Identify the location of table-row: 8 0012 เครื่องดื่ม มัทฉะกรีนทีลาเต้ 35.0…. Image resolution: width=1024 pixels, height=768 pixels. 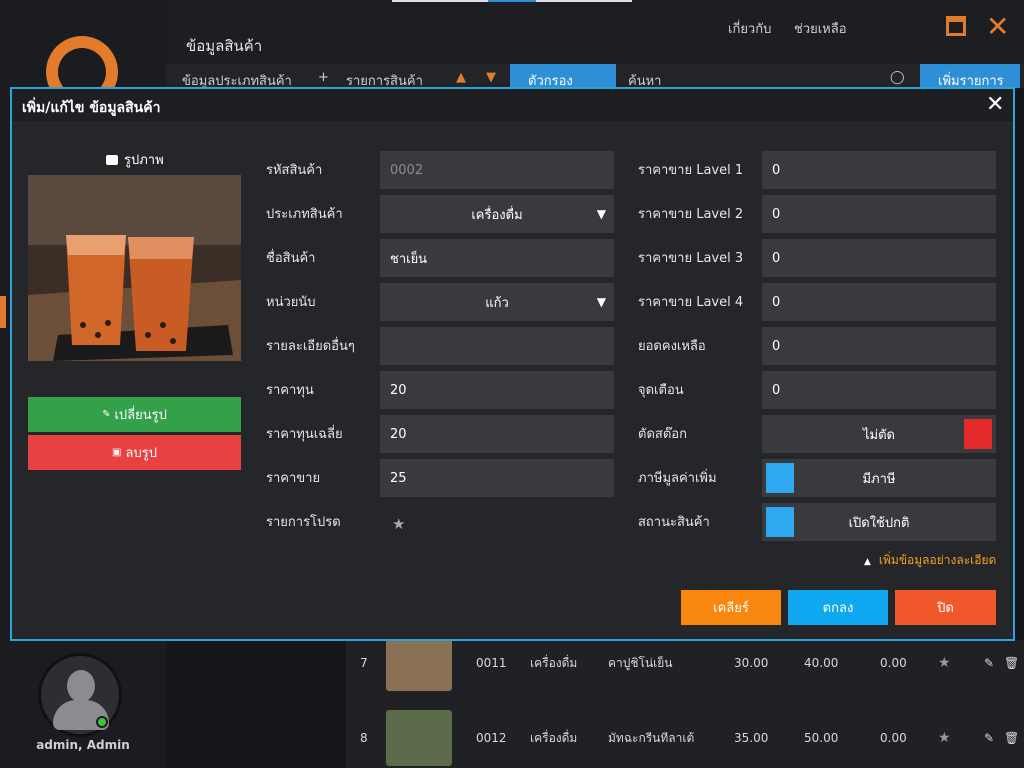
(685, 738).